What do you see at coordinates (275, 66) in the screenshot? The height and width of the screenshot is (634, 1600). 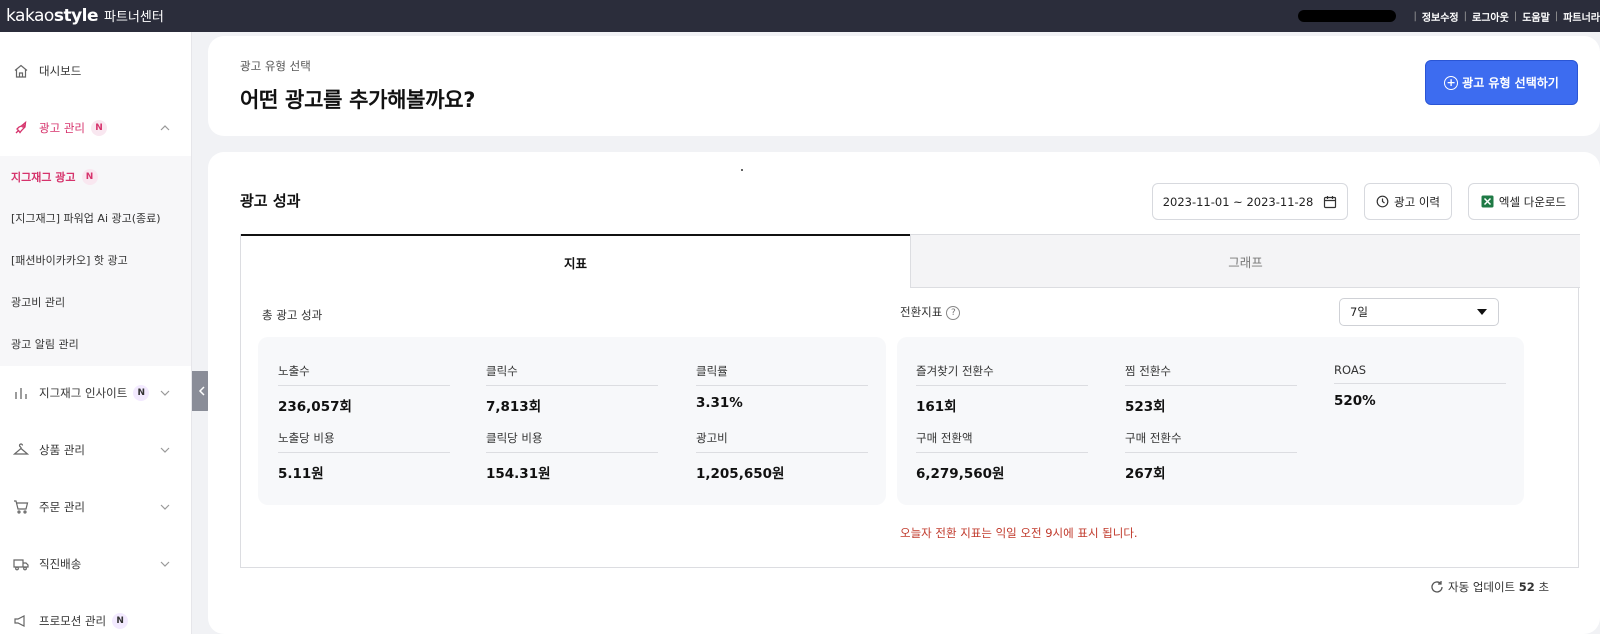 I see `ad-type-eyebrow: 광고 유형 선택` at bounding box center [275, 66].